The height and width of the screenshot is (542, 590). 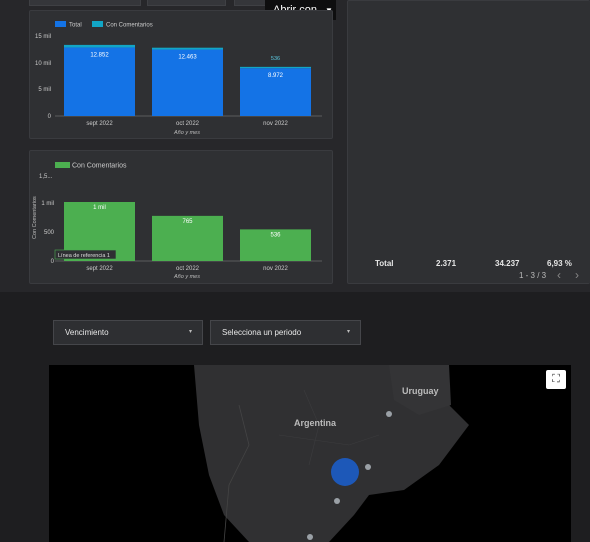 I want to click on table-total-v2: 34.237, so click(x=507, y=263).